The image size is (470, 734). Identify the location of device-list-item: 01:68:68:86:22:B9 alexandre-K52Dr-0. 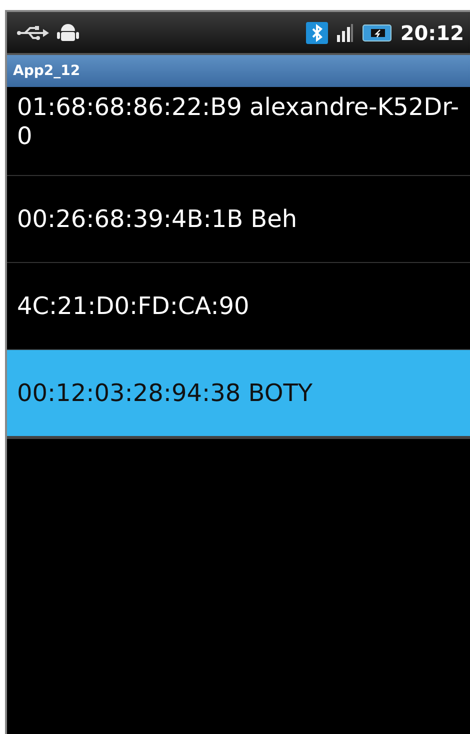
(238, 131).